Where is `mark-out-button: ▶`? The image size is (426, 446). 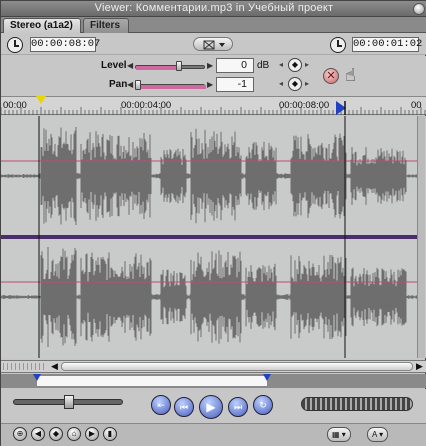 mark-out-button: ▶ is located at coordinates (92, 434).